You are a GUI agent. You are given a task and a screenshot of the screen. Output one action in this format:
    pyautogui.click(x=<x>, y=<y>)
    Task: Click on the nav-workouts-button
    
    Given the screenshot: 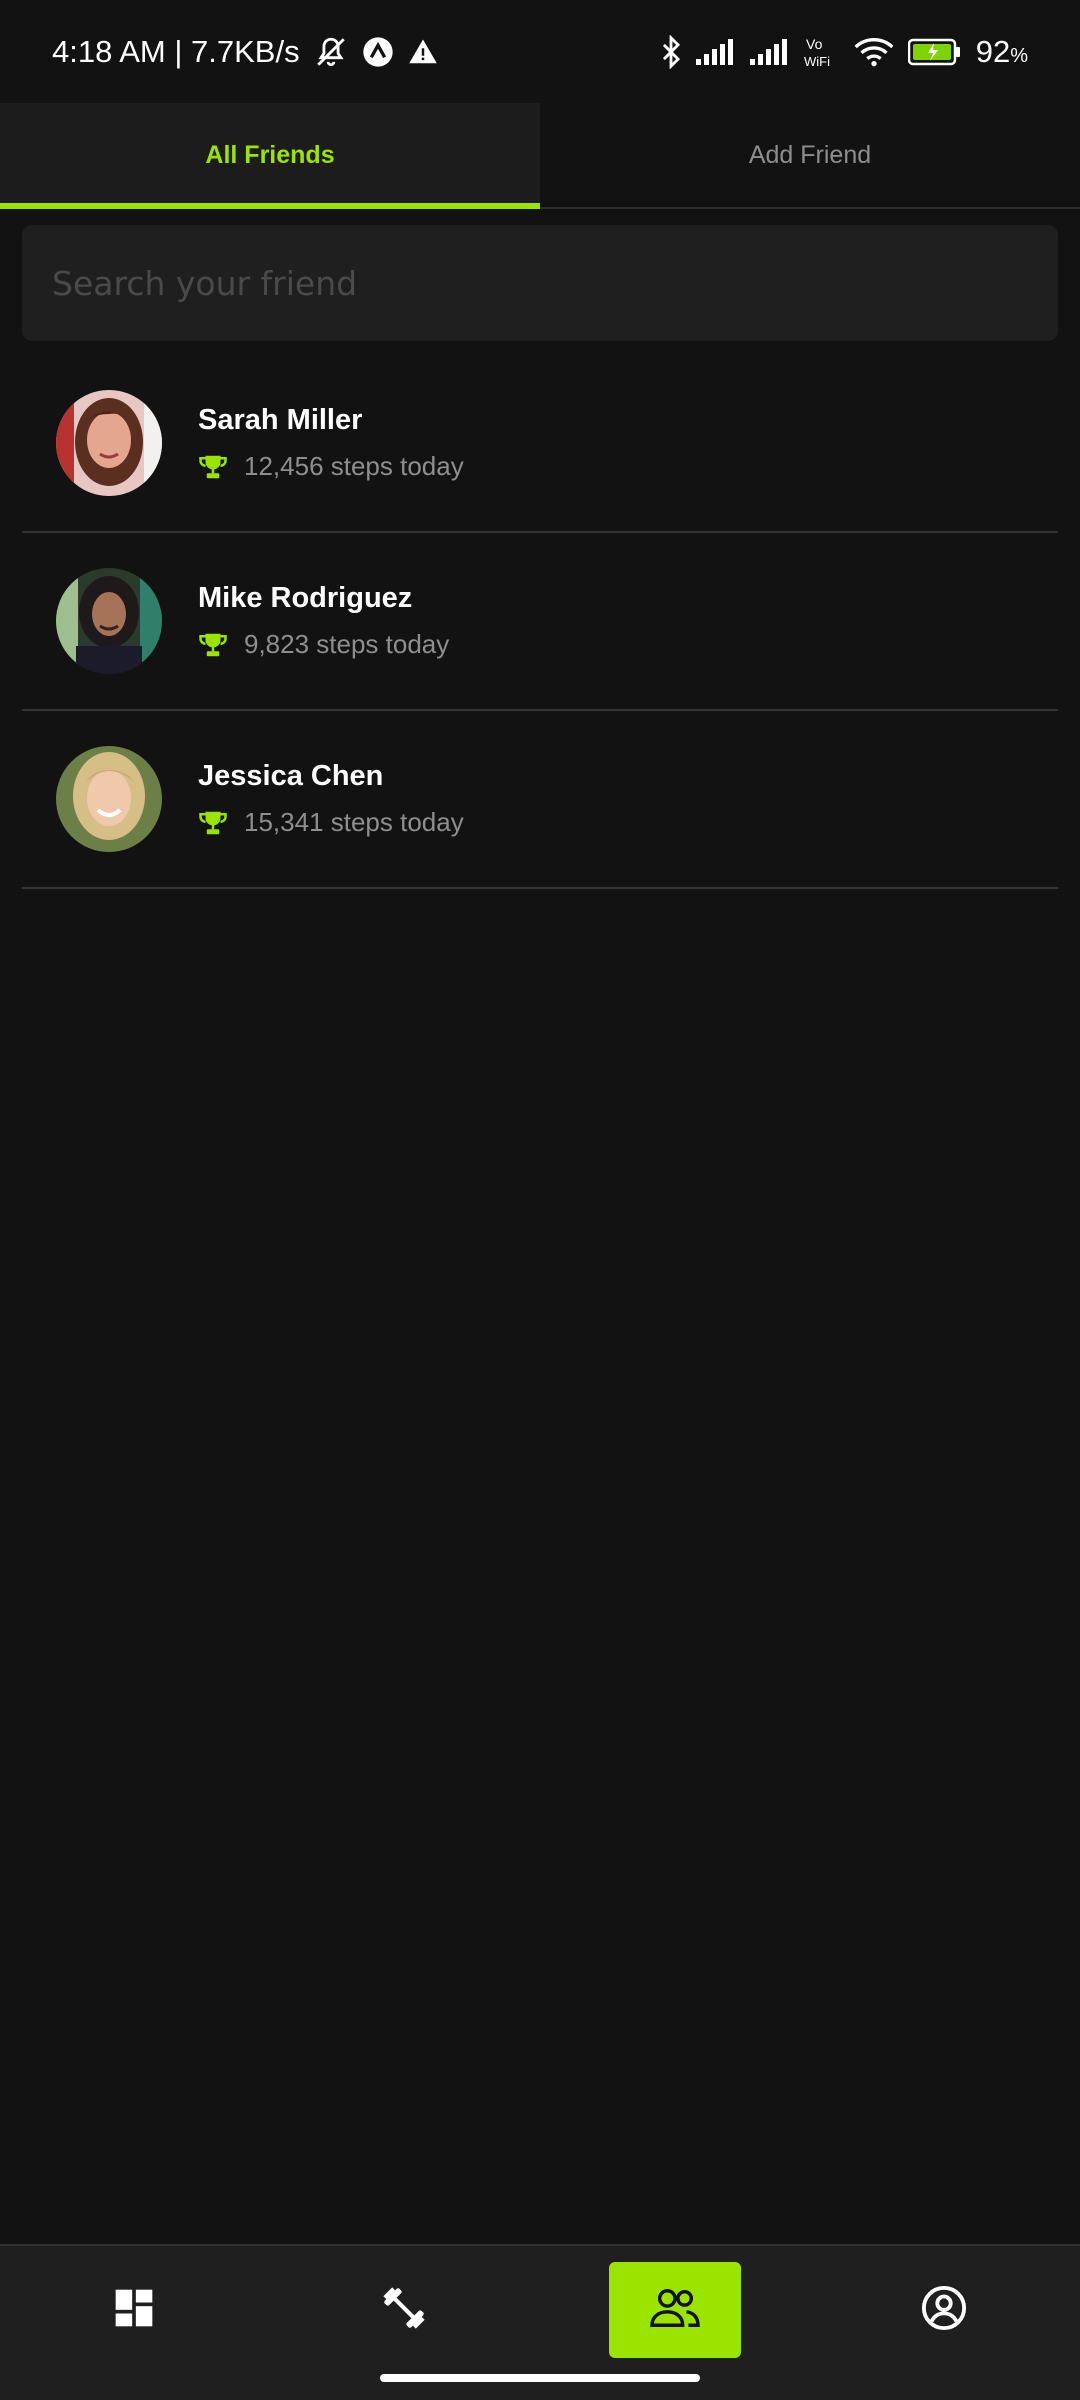 What is the action you would take?
    pyautogui.click(x=404, y=2310)
    